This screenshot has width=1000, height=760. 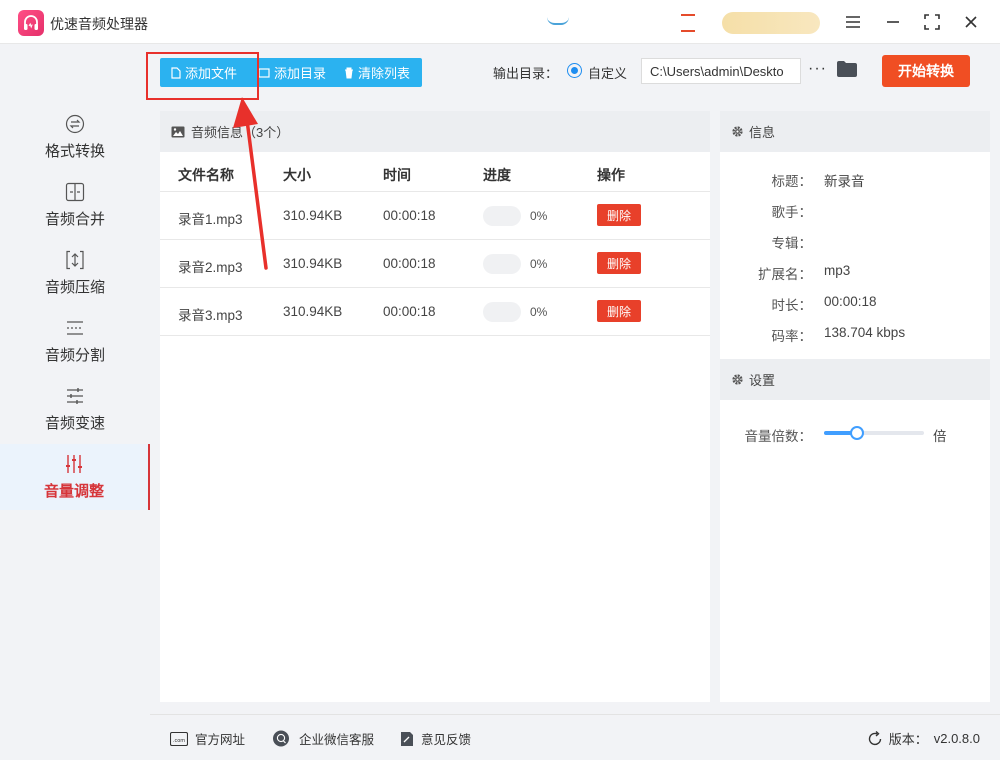 I want to click on close-icon, so click(x=971, y=22).